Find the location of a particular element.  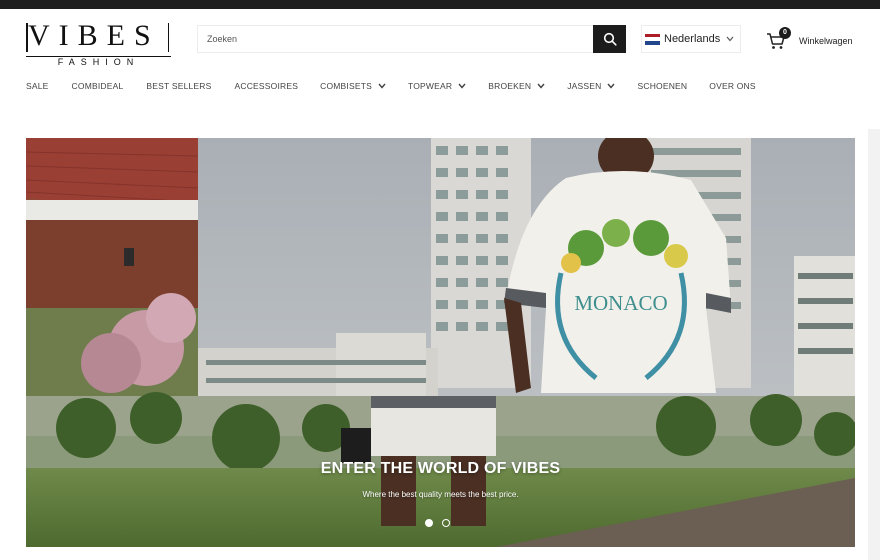

nav-item-topwear: TOPWEAR is located at coordinates (437, 86).